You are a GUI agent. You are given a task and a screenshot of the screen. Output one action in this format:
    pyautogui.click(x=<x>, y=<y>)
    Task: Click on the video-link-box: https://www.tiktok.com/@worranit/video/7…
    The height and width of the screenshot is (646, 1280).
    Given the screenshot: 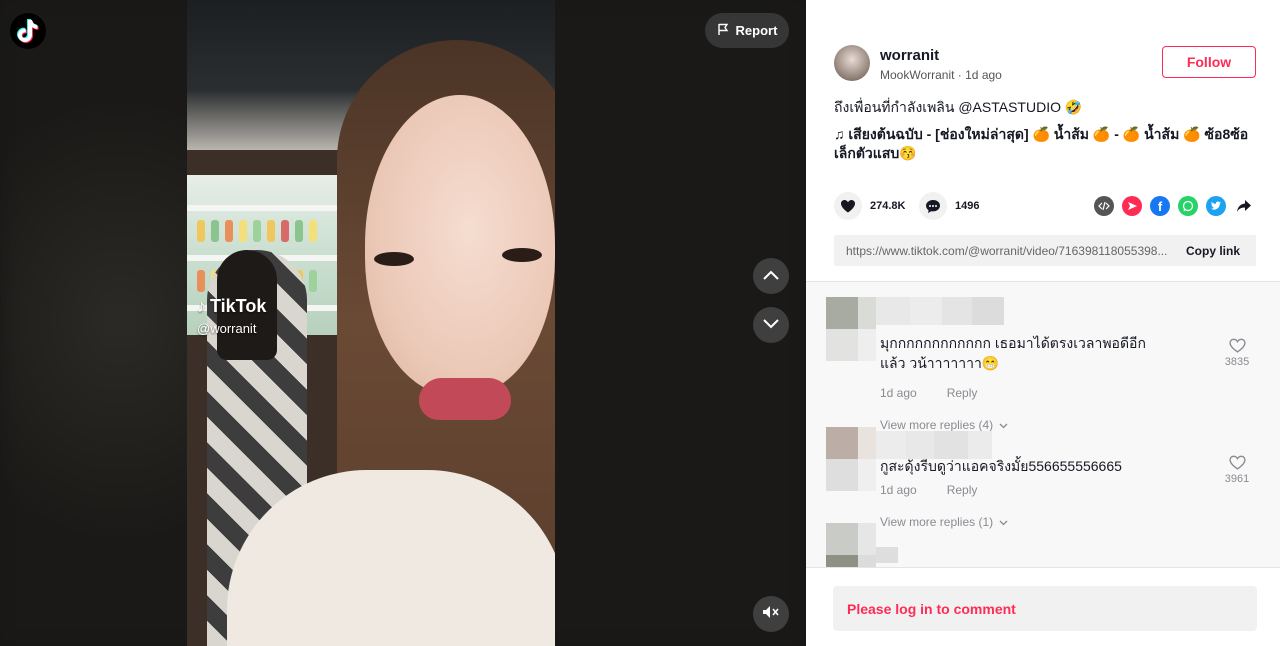 What is the action you would take?
    pyautogui.click(x=1045, y=250)
    